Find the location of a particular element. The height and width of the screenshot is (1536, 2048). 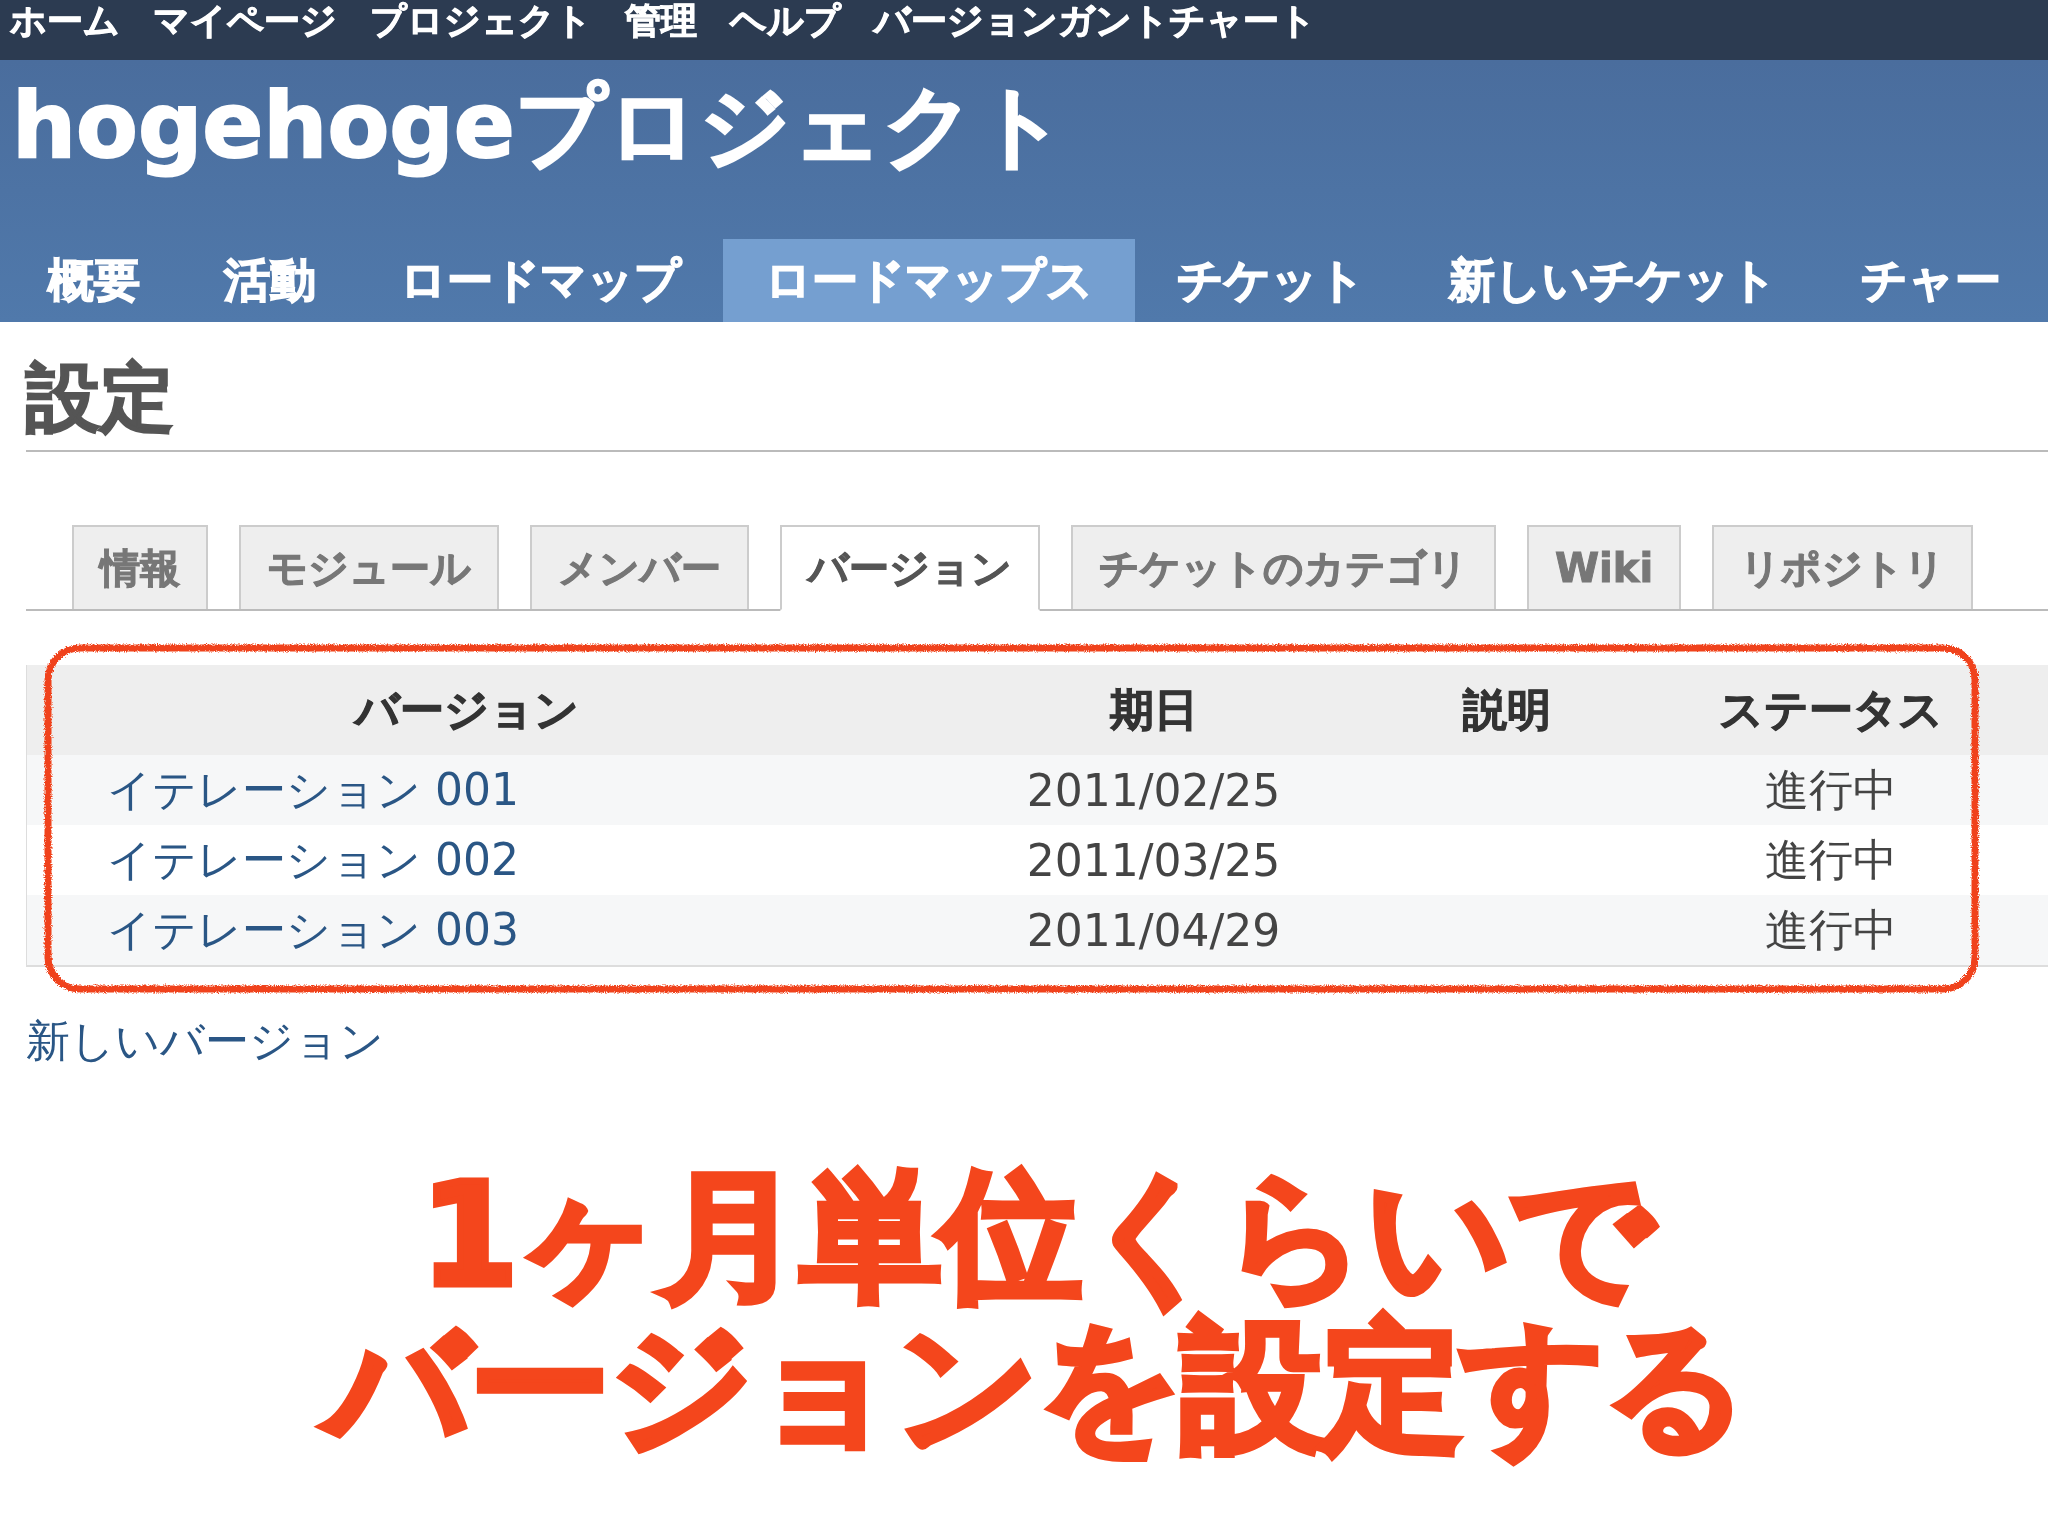

version-link: イテレーション 002 is located at coordinates (313, 859).